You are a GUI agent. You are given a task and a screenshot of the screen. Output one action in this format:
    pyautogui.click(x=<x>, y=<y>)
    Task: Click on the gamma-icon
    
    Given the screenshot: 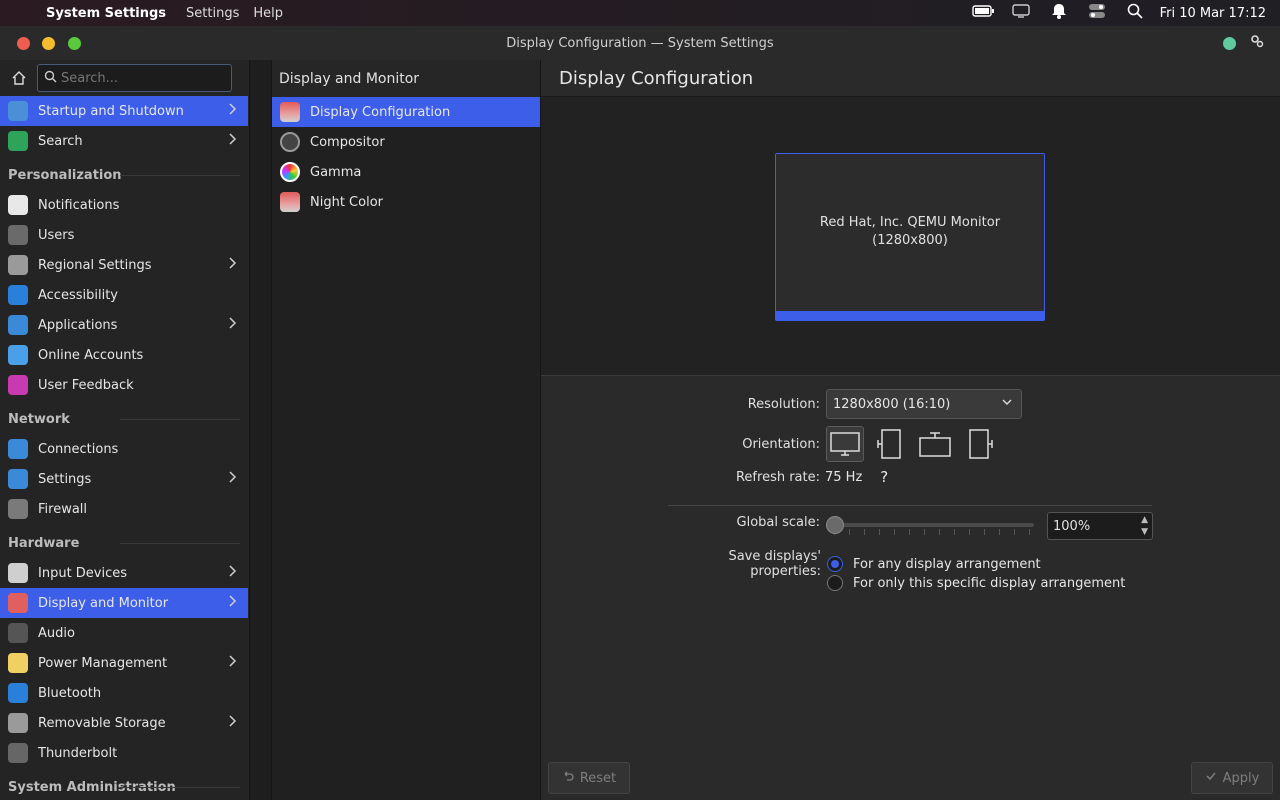 What is the action you would take?
    pyautogui.click(x=290, y=172)
    